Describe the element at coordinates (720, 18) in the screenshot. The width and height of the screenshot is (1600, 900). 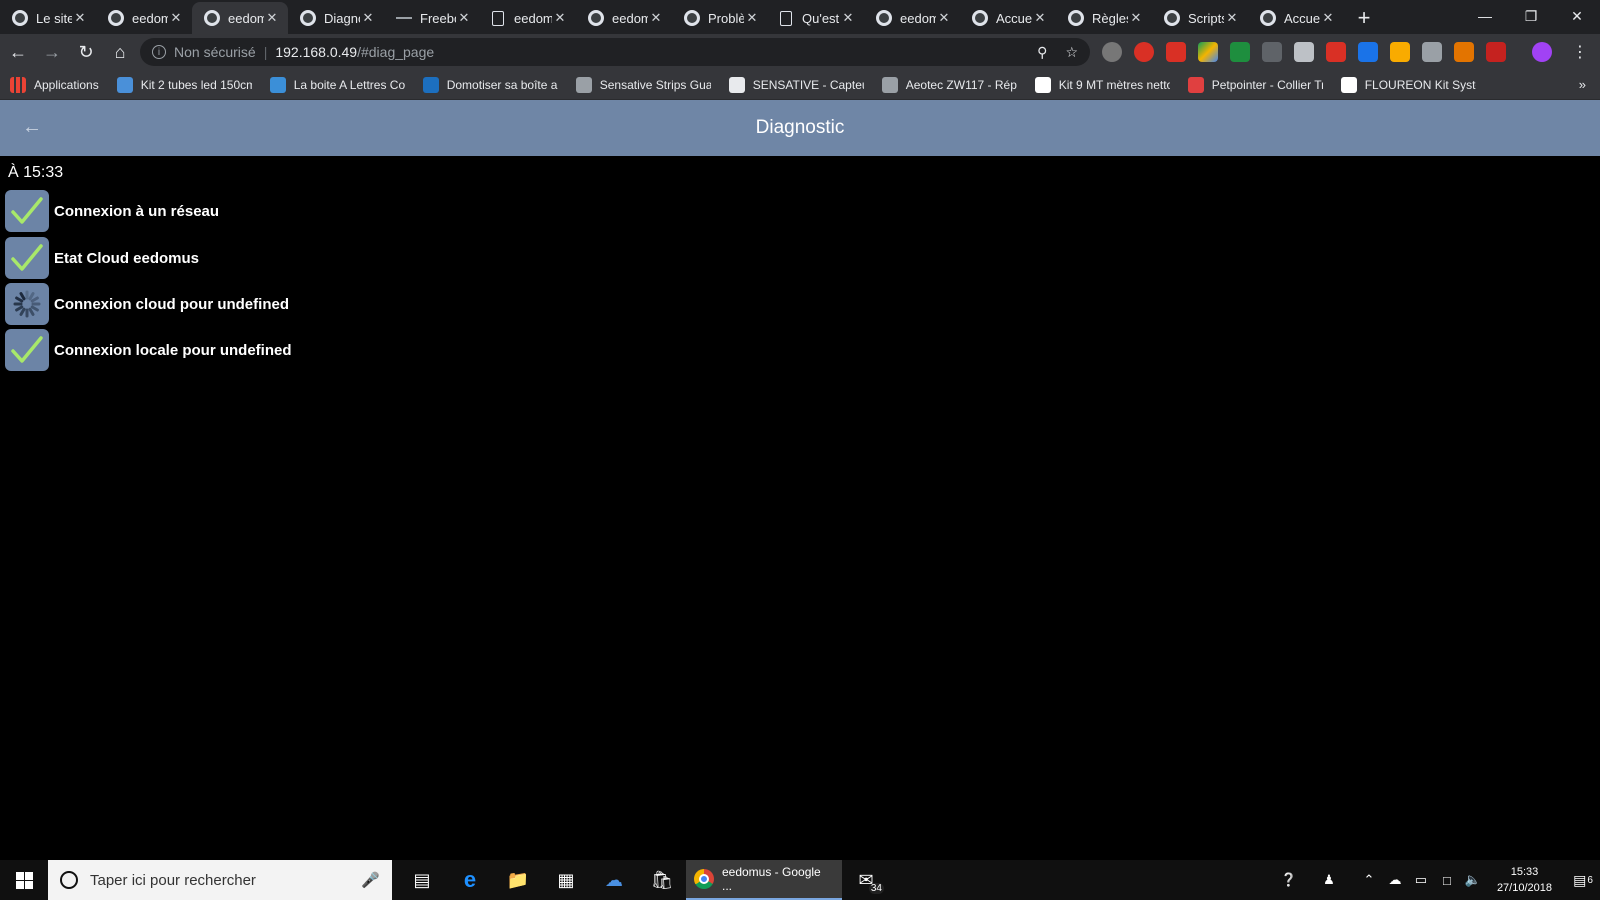
I see `tab: Problème✕` at that location.